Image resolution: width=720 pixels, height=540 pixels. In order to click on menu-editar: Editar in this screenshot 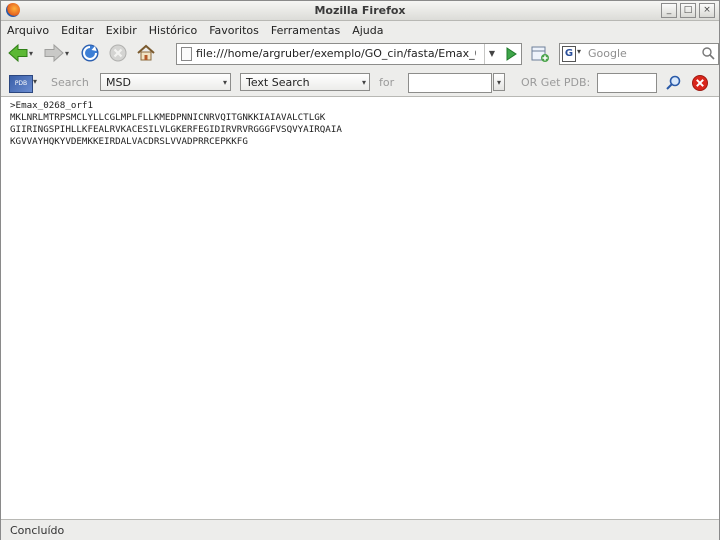, I will do `click(77, 30)`.